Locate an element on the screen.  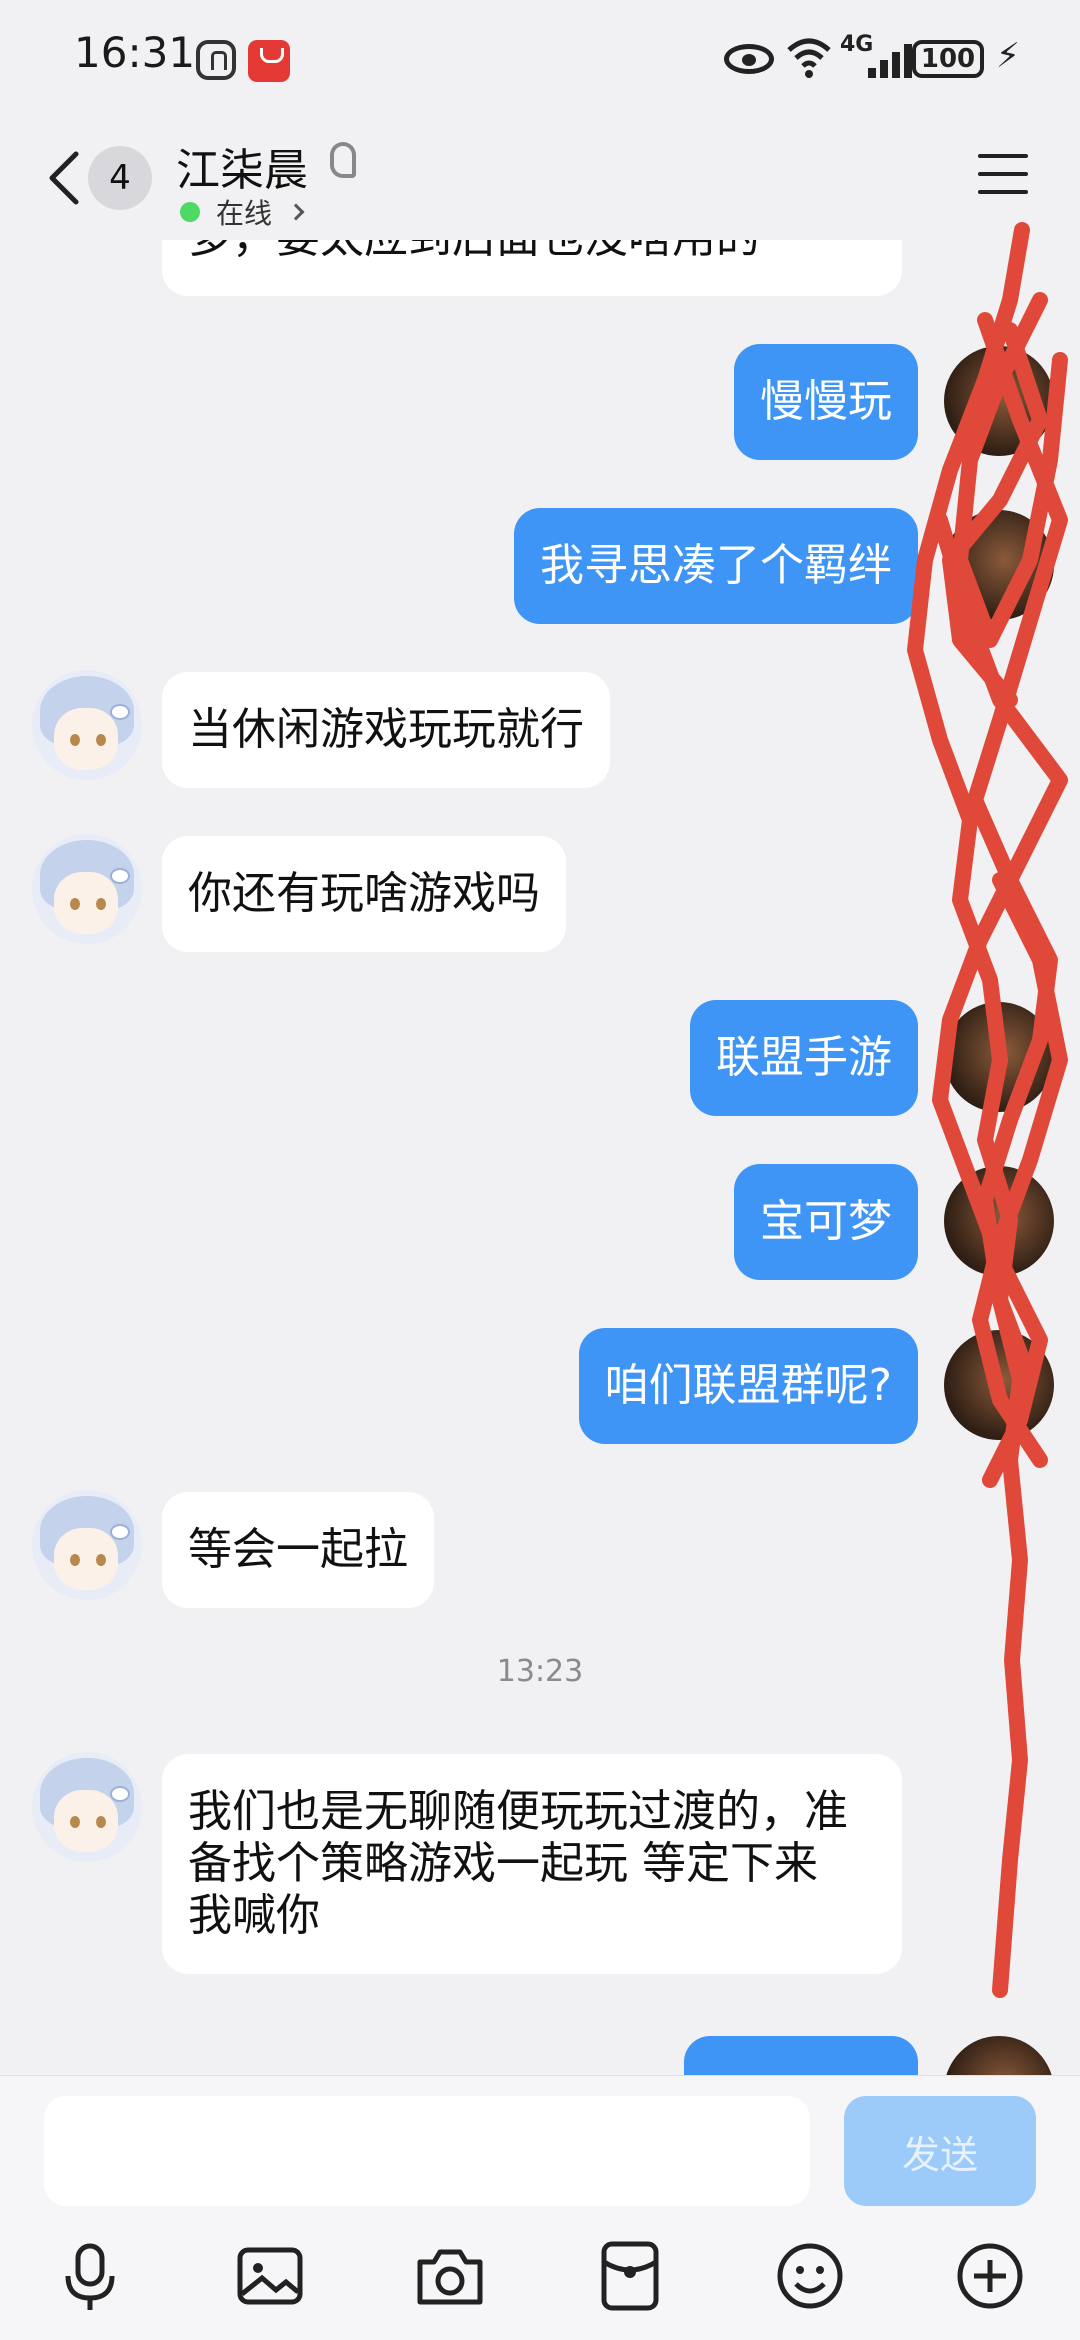
unread-count-badge: 4 is located at coordinates (120, 178).